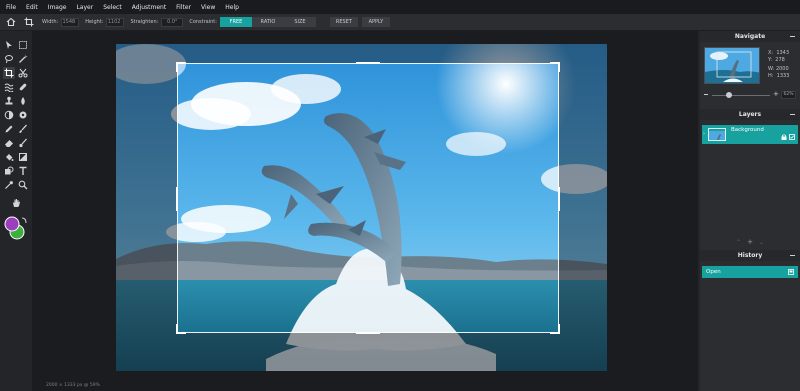  I want to click on w-label: W:, so click(771, 69).